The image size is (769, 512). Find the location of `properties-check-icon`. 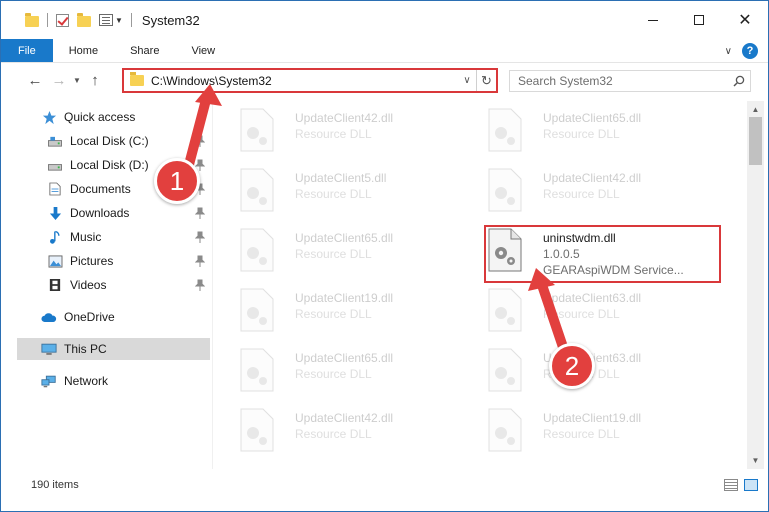

properties-check-icon is located at coordinates (62, 20).